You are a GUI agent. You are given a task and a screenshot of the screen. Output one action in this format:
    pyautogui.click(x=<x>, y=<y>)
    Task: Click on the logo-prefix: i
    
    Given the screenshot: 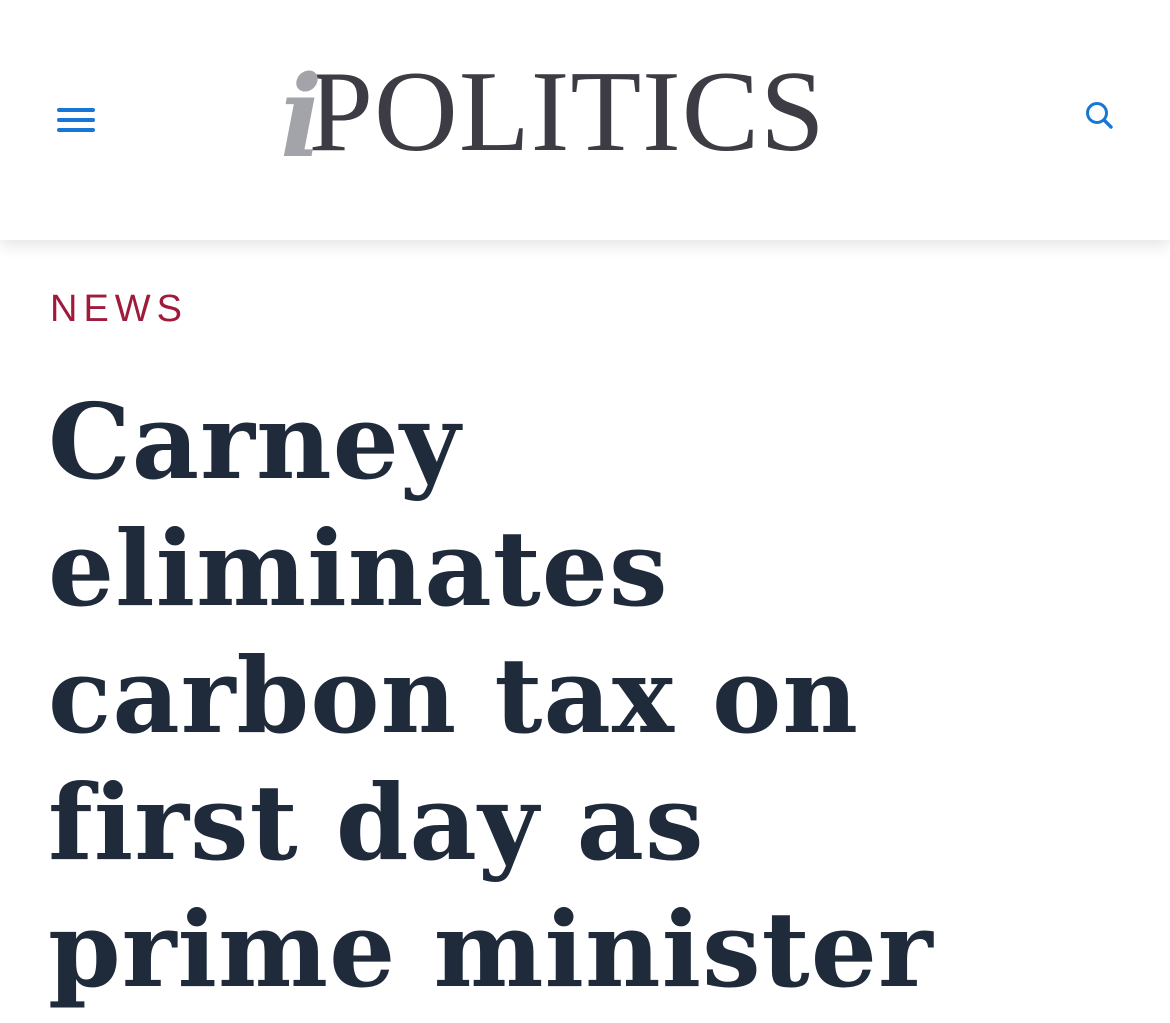 What is the action you would take?
    pyautogui.click(x=301, y=117)
    